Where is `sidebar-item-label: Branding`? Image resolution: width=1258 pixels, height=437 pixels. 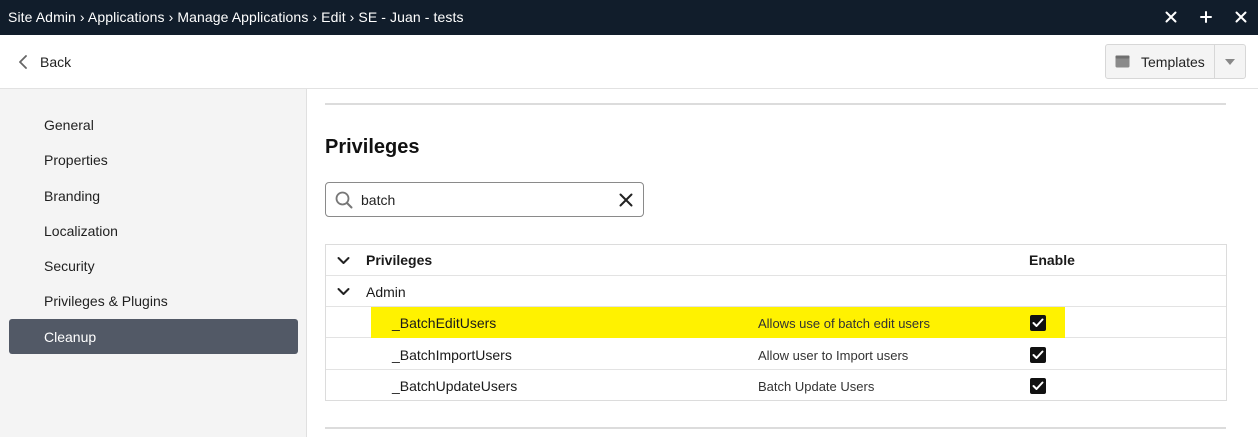
sidebar-item-label: Branding is located at coordinates (72, 195).